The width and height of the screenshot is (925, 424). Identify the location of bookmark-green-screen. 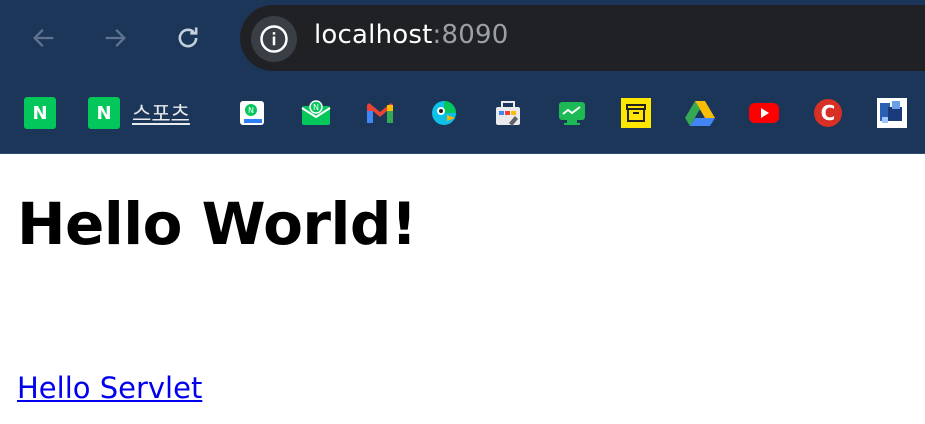
(572, 113).